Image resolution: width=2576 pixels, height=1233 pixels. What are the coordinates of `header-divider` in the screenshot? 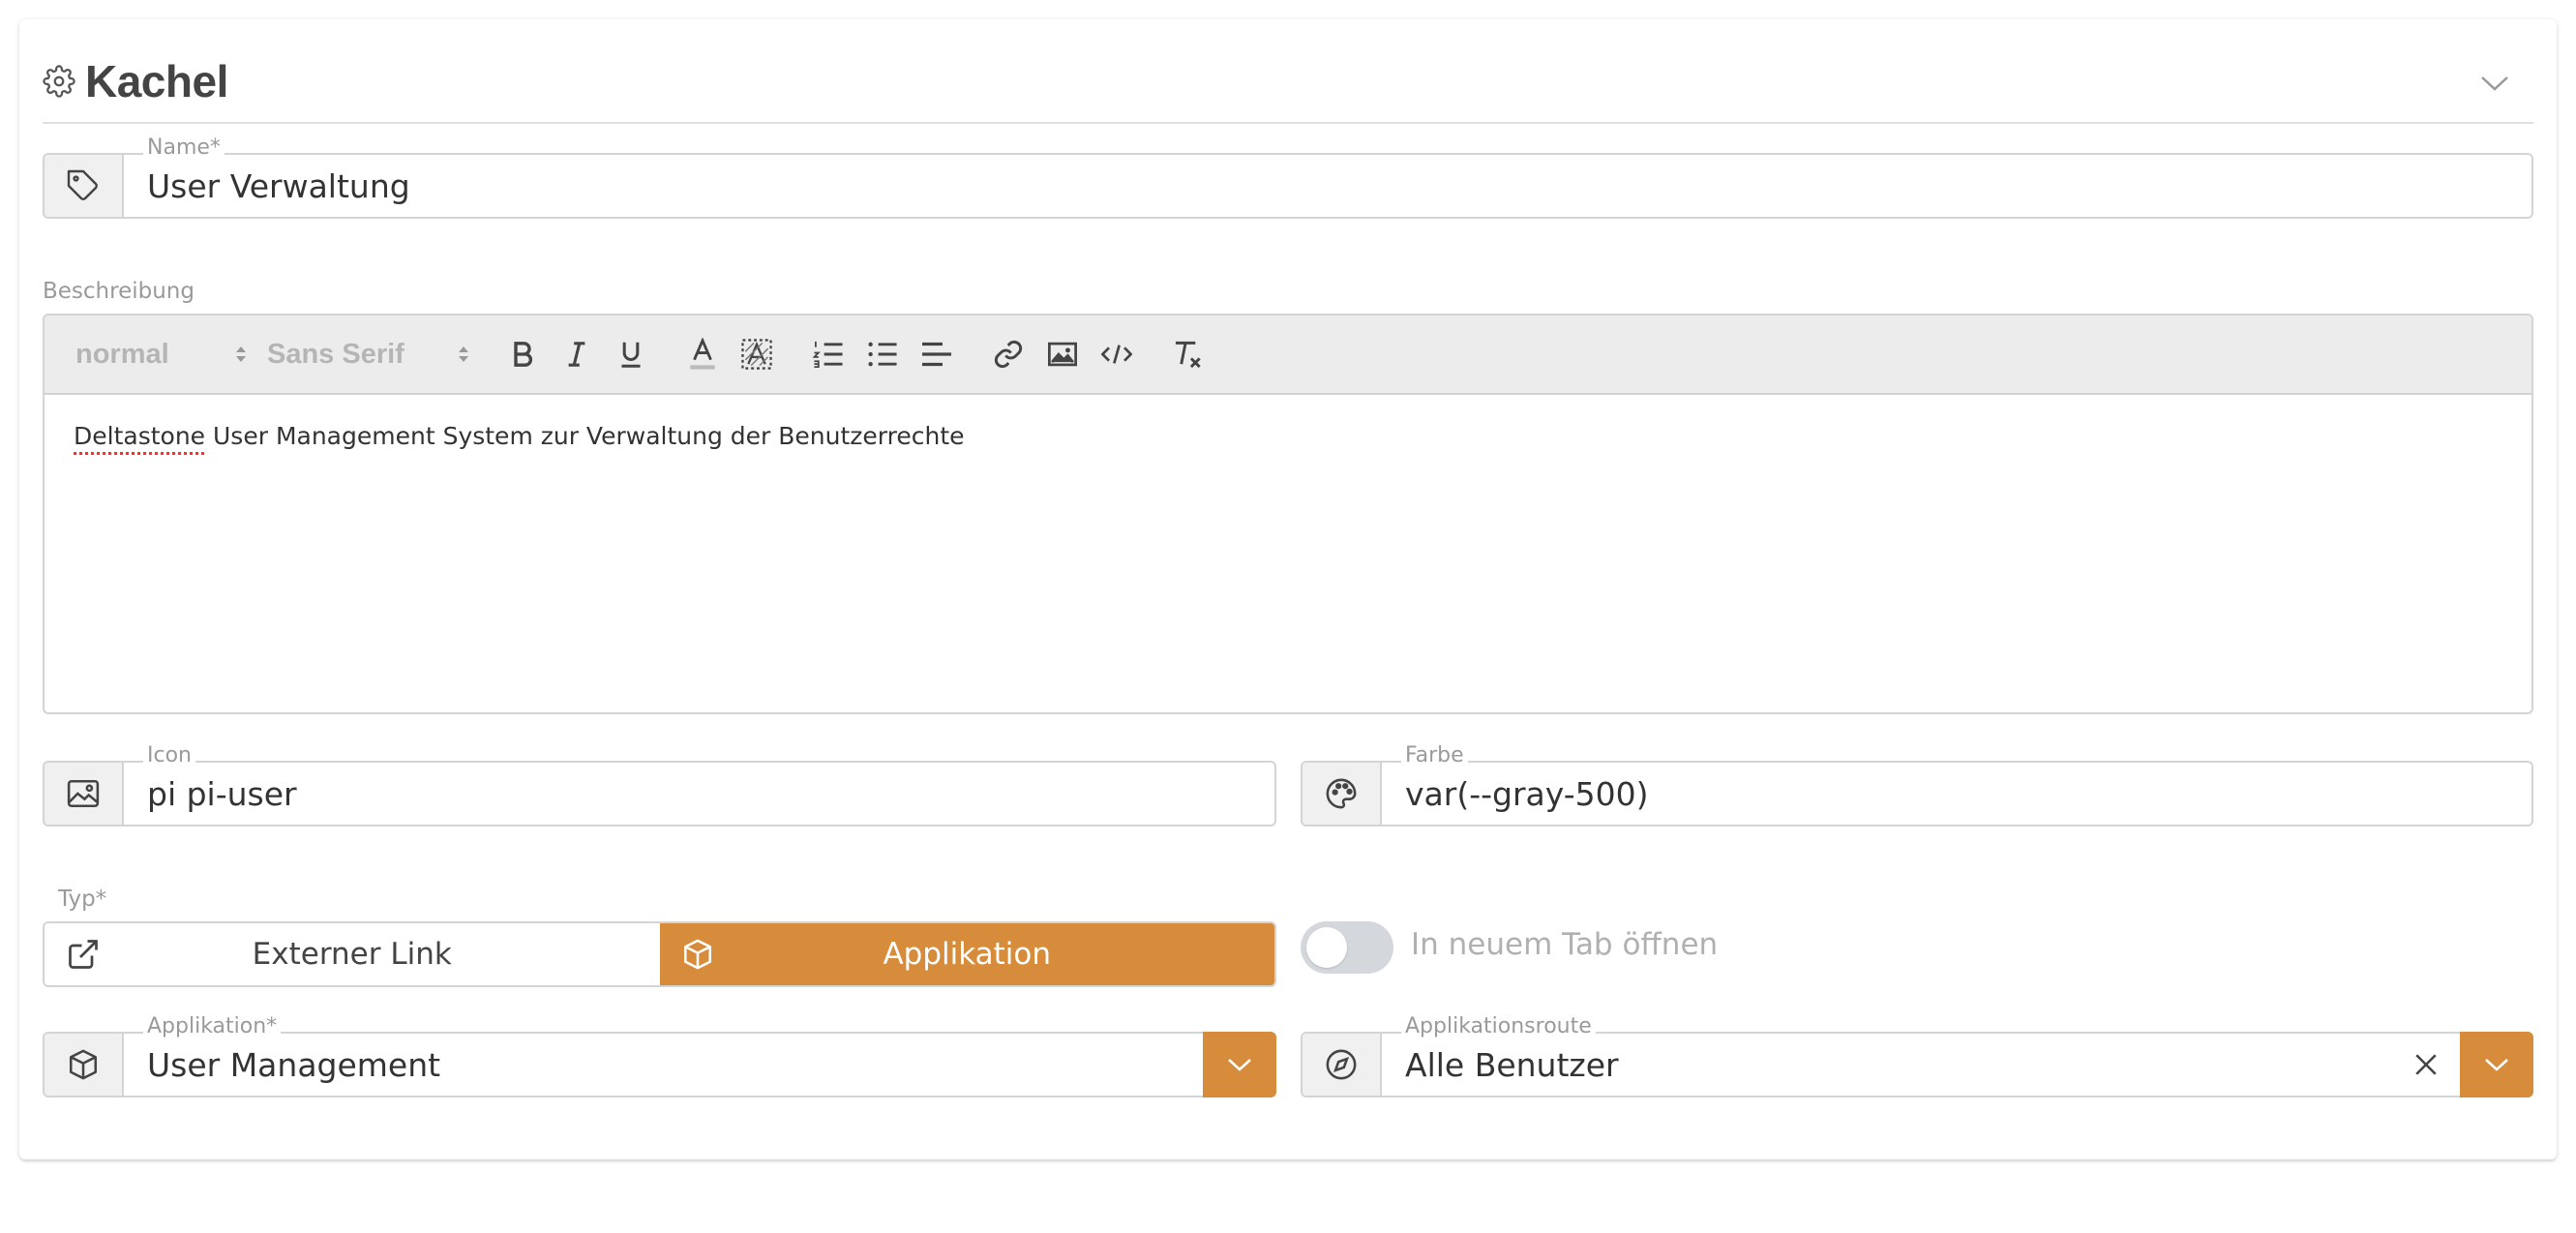 It's located at (1288, 123).